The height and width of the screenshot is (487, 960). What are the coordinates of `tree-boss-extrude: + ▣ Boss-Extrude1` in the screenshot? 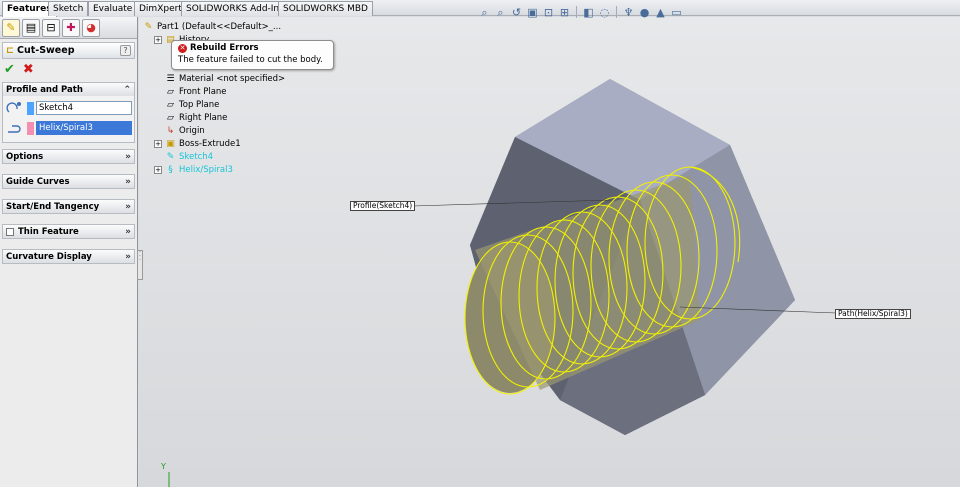 It's located at (197, 143).